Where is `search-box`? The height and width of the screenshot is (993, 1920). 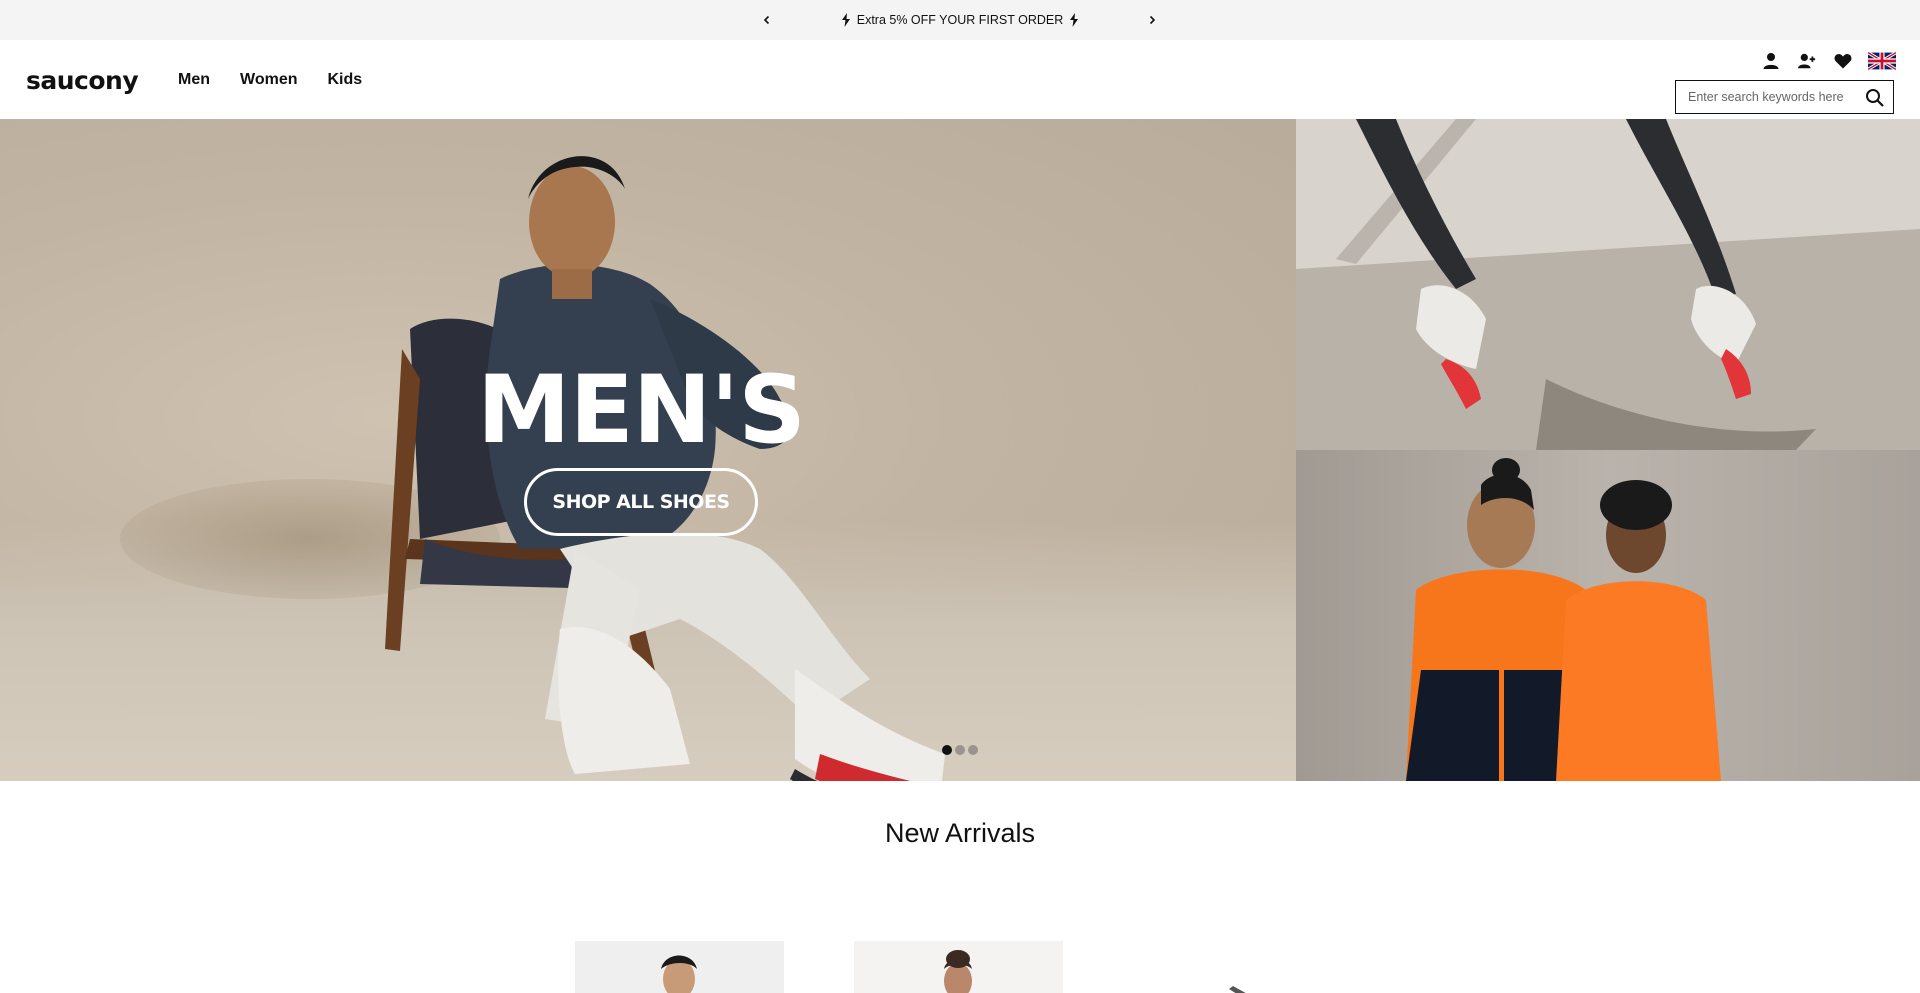 search-box is located at coordinates (1784, 97).